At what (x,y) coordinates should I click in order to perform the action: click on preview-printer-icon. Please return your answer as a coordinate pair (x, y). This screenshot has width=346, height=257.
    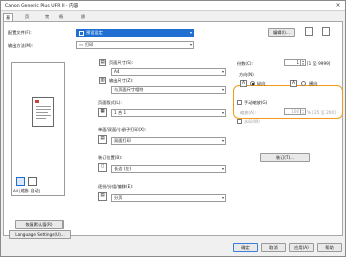
    Looking at the image, I should click on (32, 181).